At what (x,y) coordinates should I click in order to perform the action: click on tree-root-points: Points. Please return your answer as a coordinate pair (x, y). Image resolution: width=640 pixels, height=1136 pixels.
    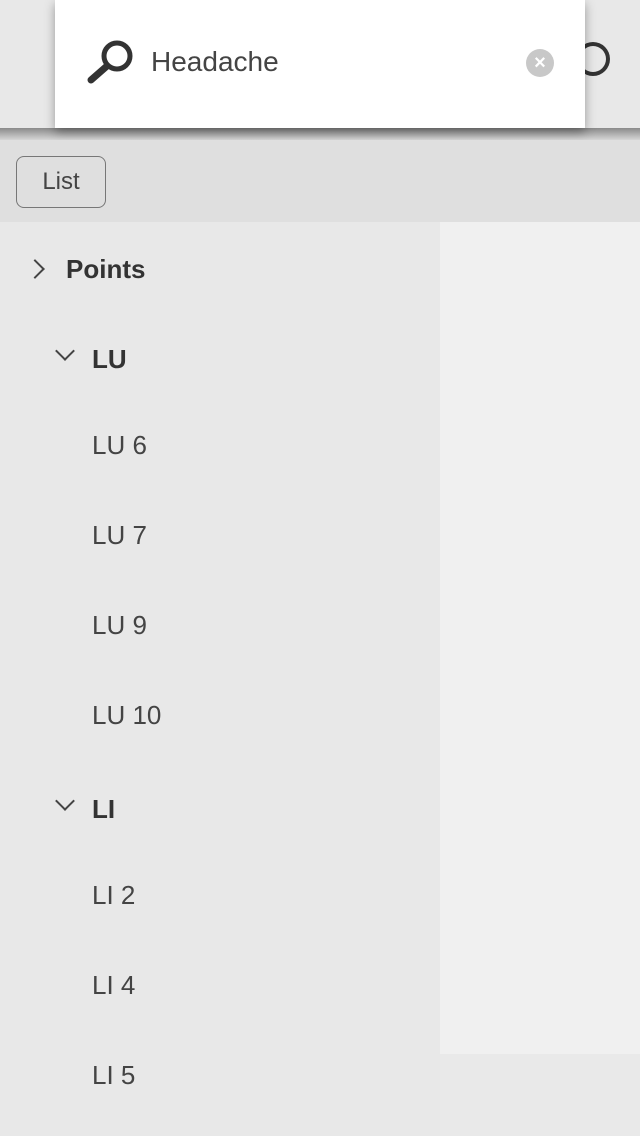
    Looking at the image, I should click on (105, 269).